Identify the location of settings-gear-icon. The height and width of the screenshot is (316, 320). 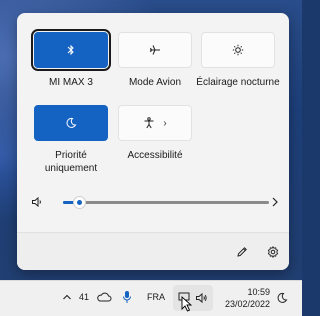
(273, 252).